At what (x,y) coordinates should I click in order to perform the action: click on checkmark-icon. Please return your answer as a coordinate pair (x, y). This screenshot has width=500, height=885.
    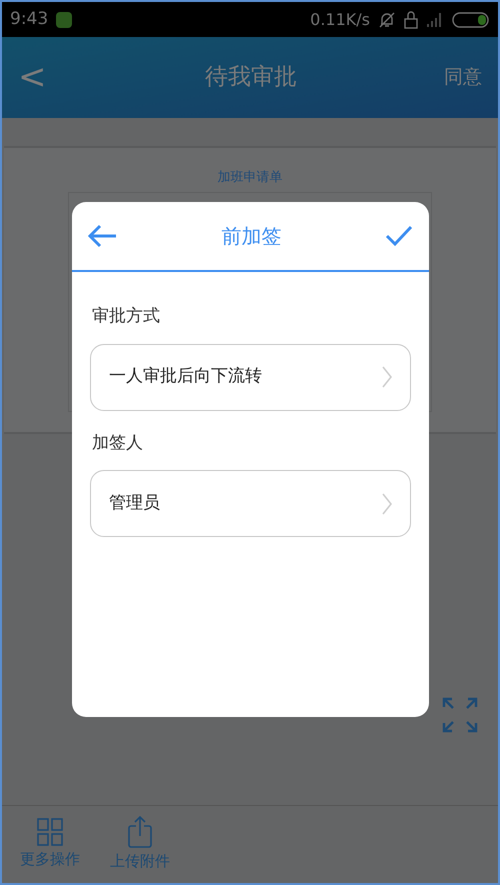
    Looking at the image, I should click on (399, 236).